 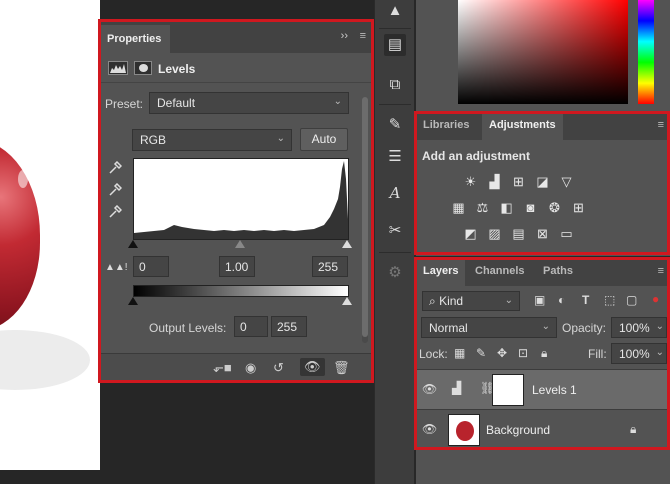 What do you see at coordinates (341, 368) in the screenshot?
I see `delete-icon: 🗑` at bounding box center [341, 368].